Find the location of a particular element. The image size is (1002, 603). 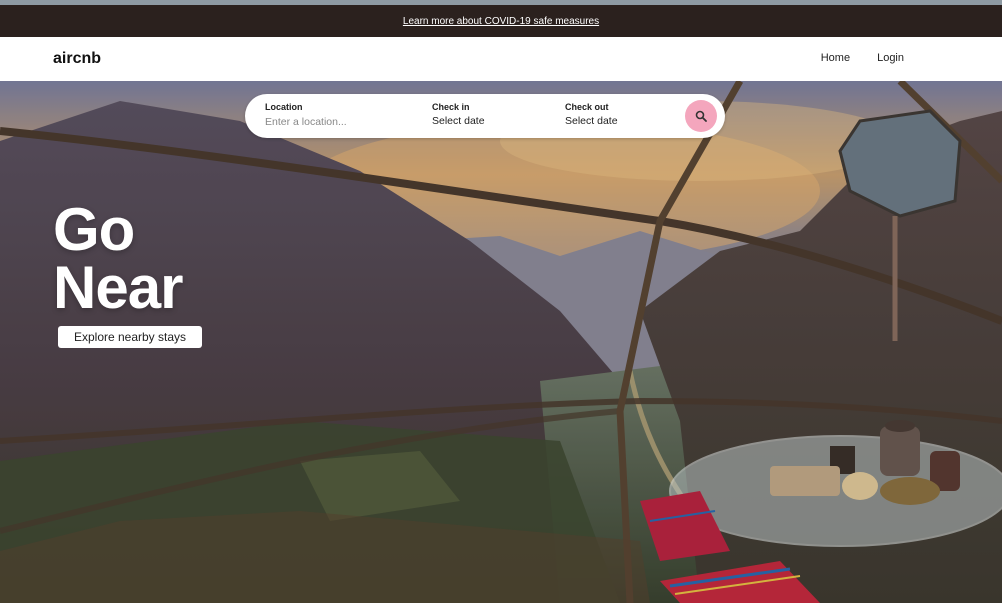

checkout-field: Check out Select date is located at coordinates (591, 114).